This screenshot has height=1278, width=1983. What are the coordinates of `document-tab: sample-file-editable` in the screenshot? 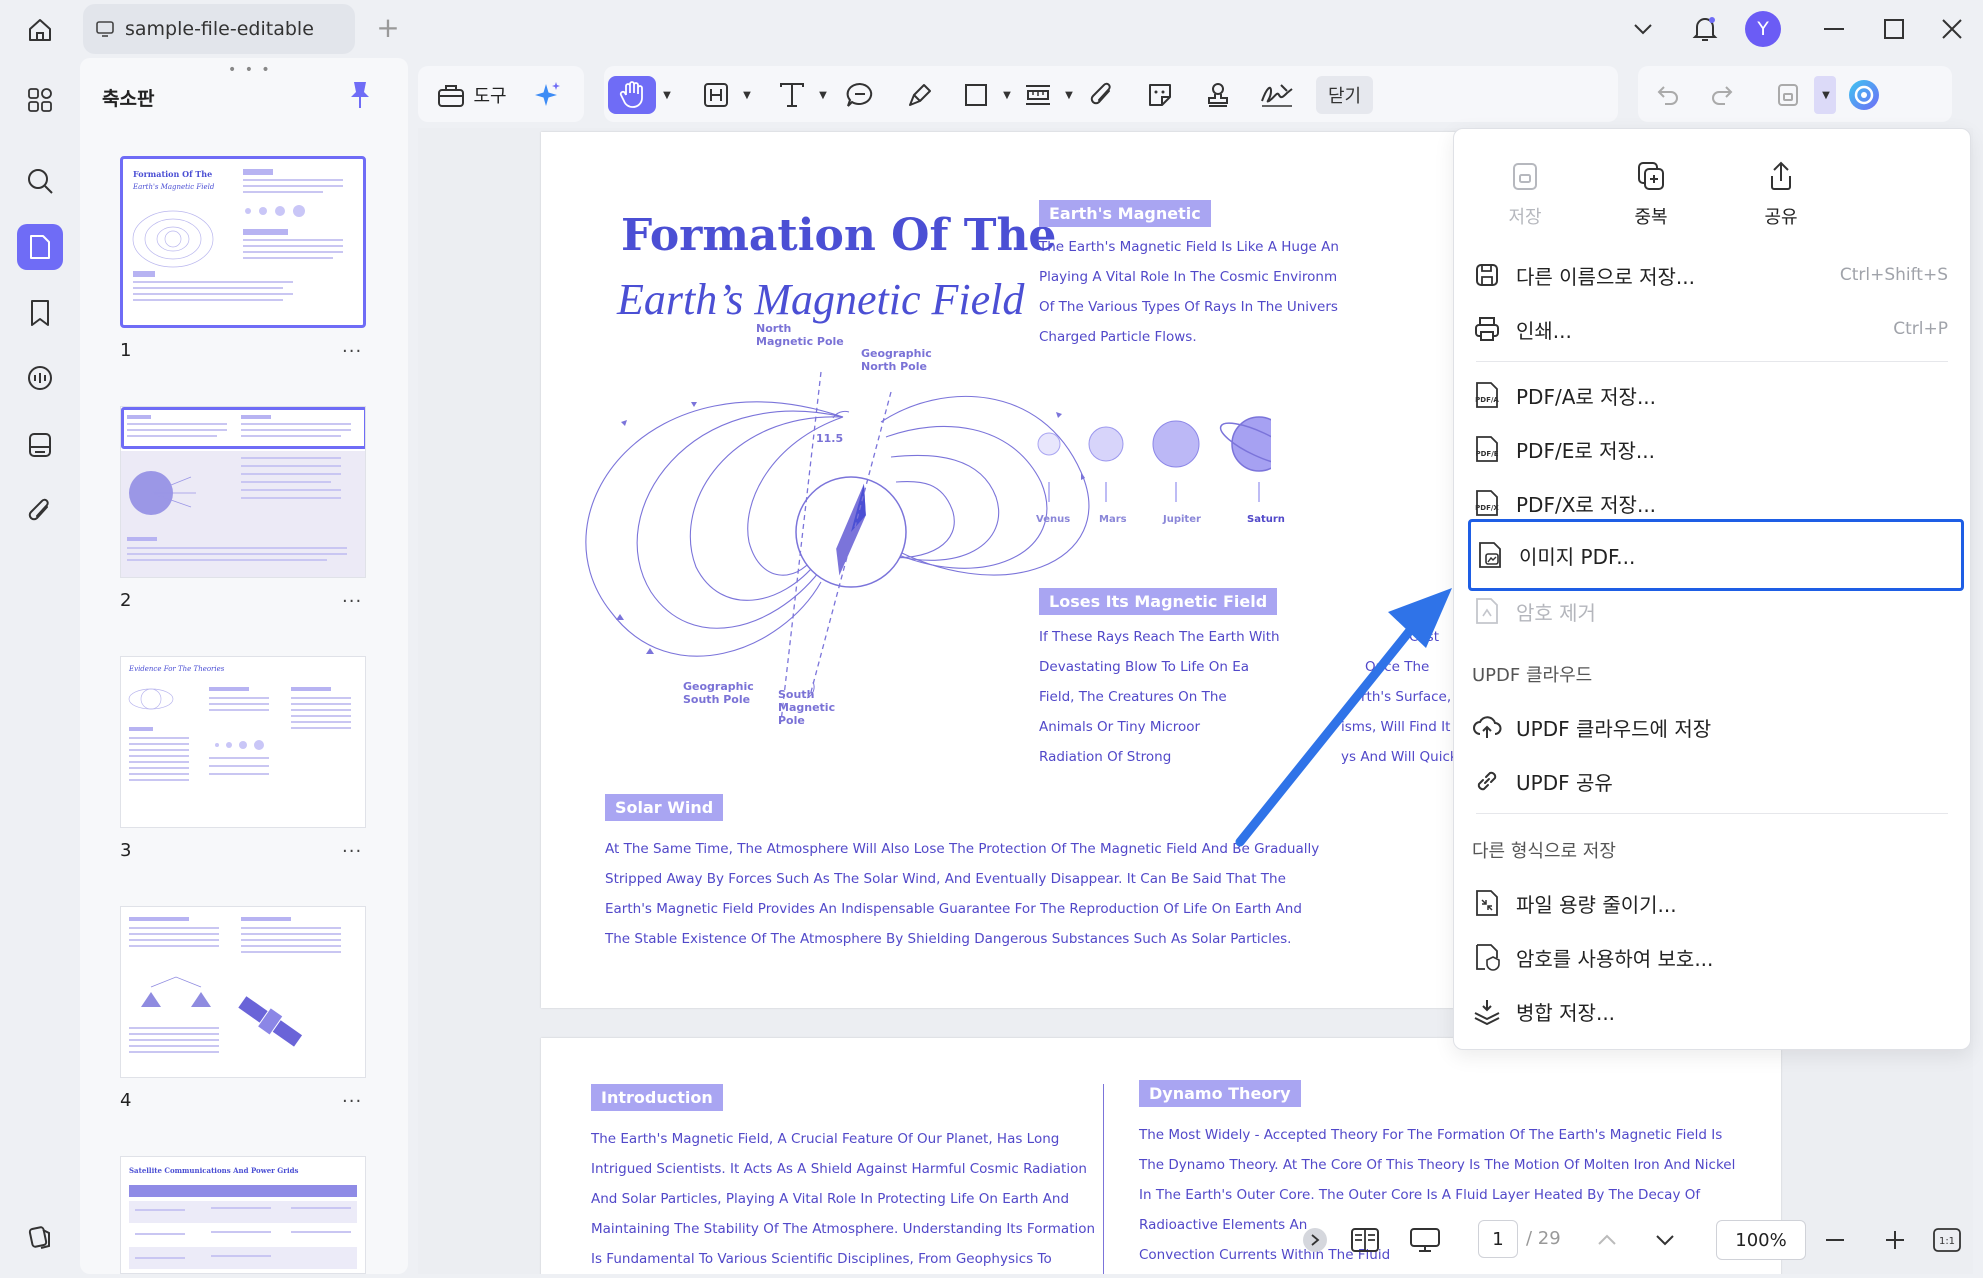 It's located at (219, 29).